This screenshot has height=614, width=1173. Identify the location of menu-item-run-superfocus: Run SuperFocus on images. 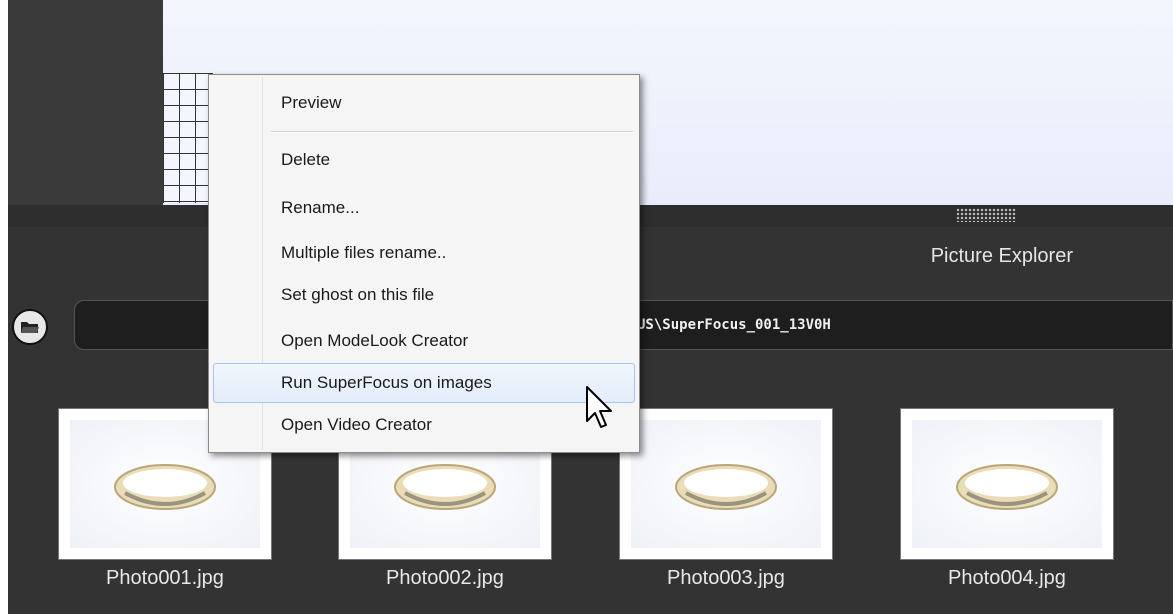
(424, 383).